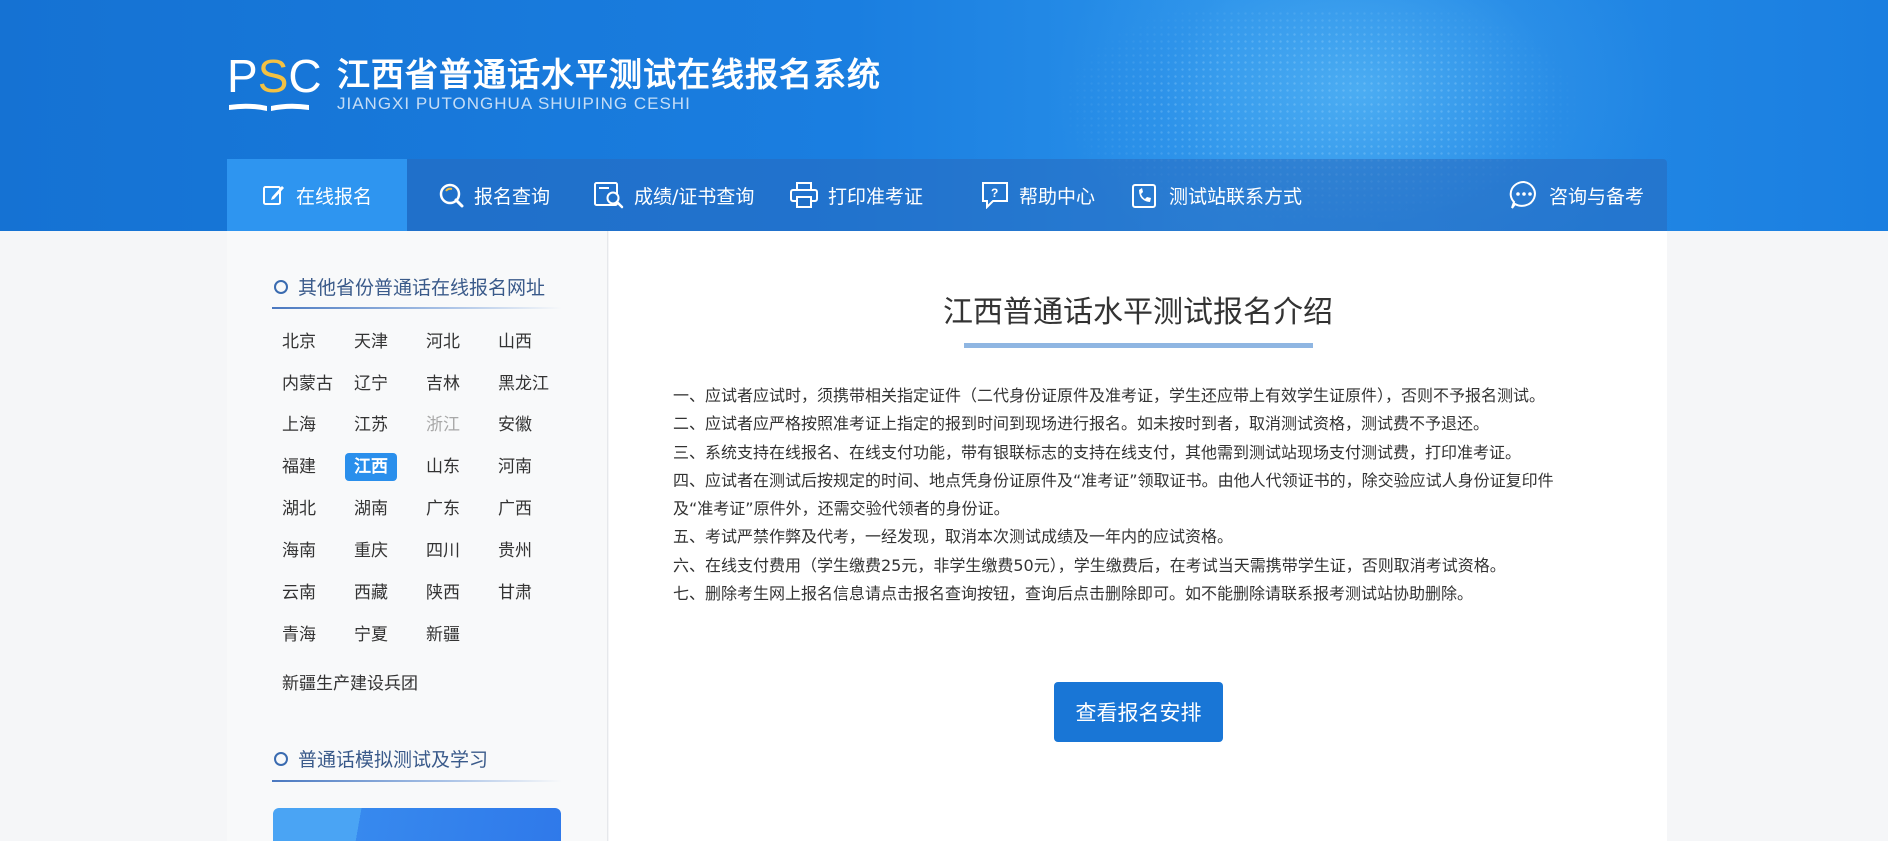  Describe the element at coordinates (371, 342) in the screenshot. I see `province-link: 天津` at that location.